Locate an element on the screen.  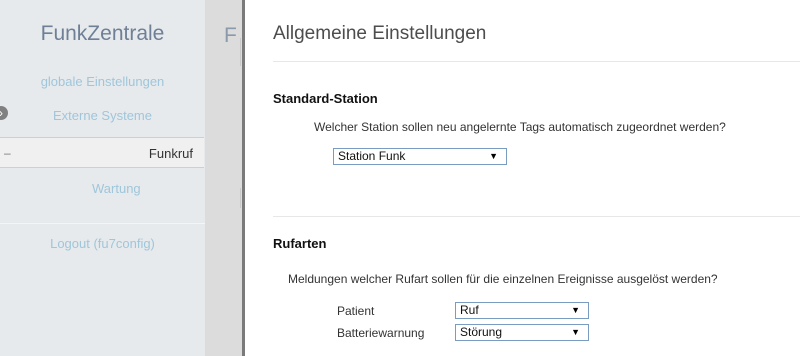
sidebar-item-external-systems: Externe Systeme is located at coordinates (102, 115).